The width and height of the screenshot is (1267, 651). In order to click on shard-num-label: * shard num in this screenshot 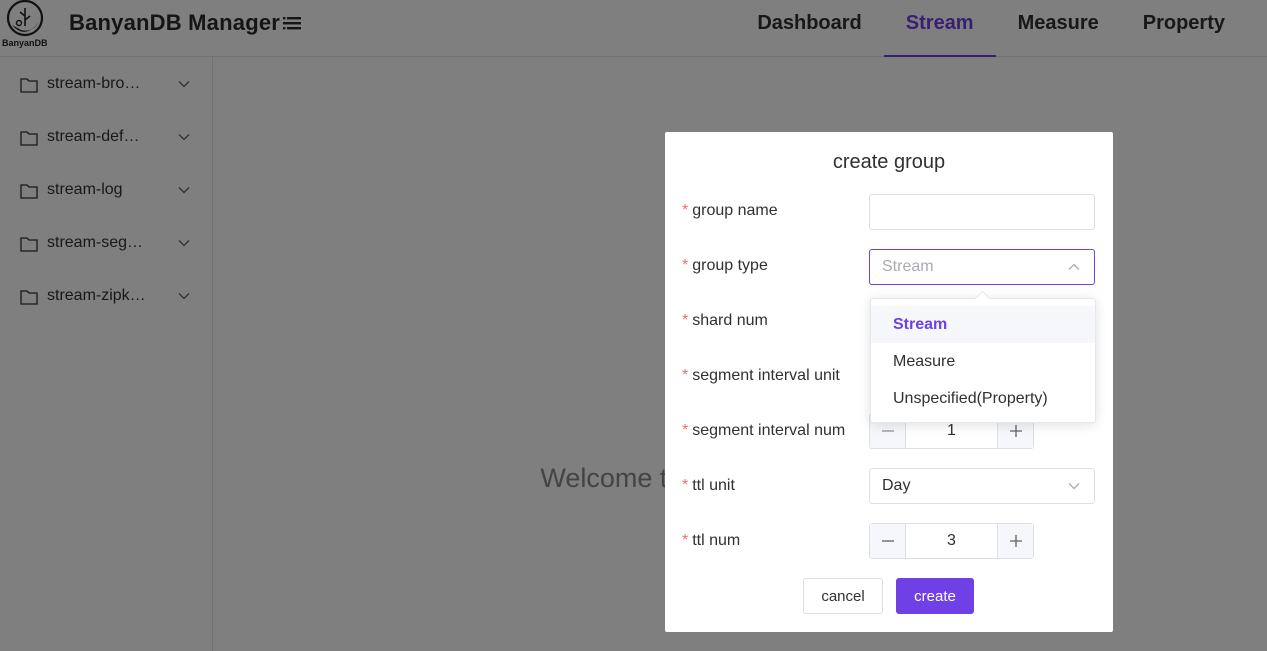, I will do `click(725, 320)`.